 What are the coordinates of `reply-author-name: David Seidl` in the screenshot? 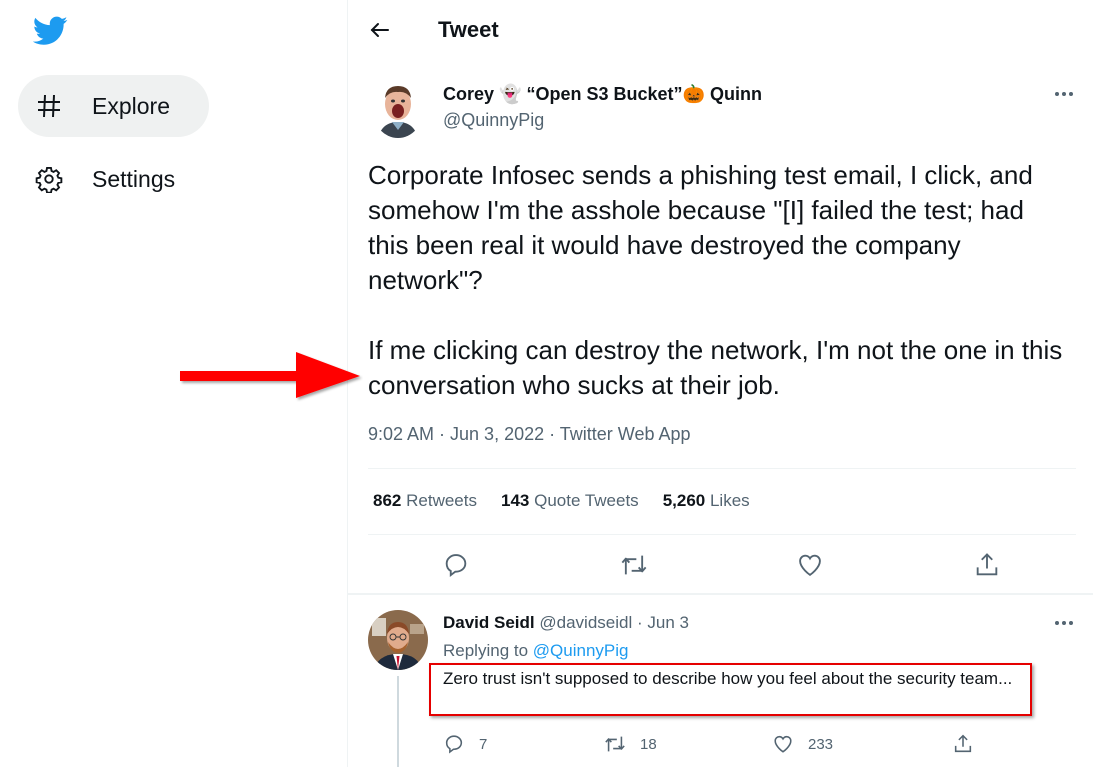 It's located at (489, 622).